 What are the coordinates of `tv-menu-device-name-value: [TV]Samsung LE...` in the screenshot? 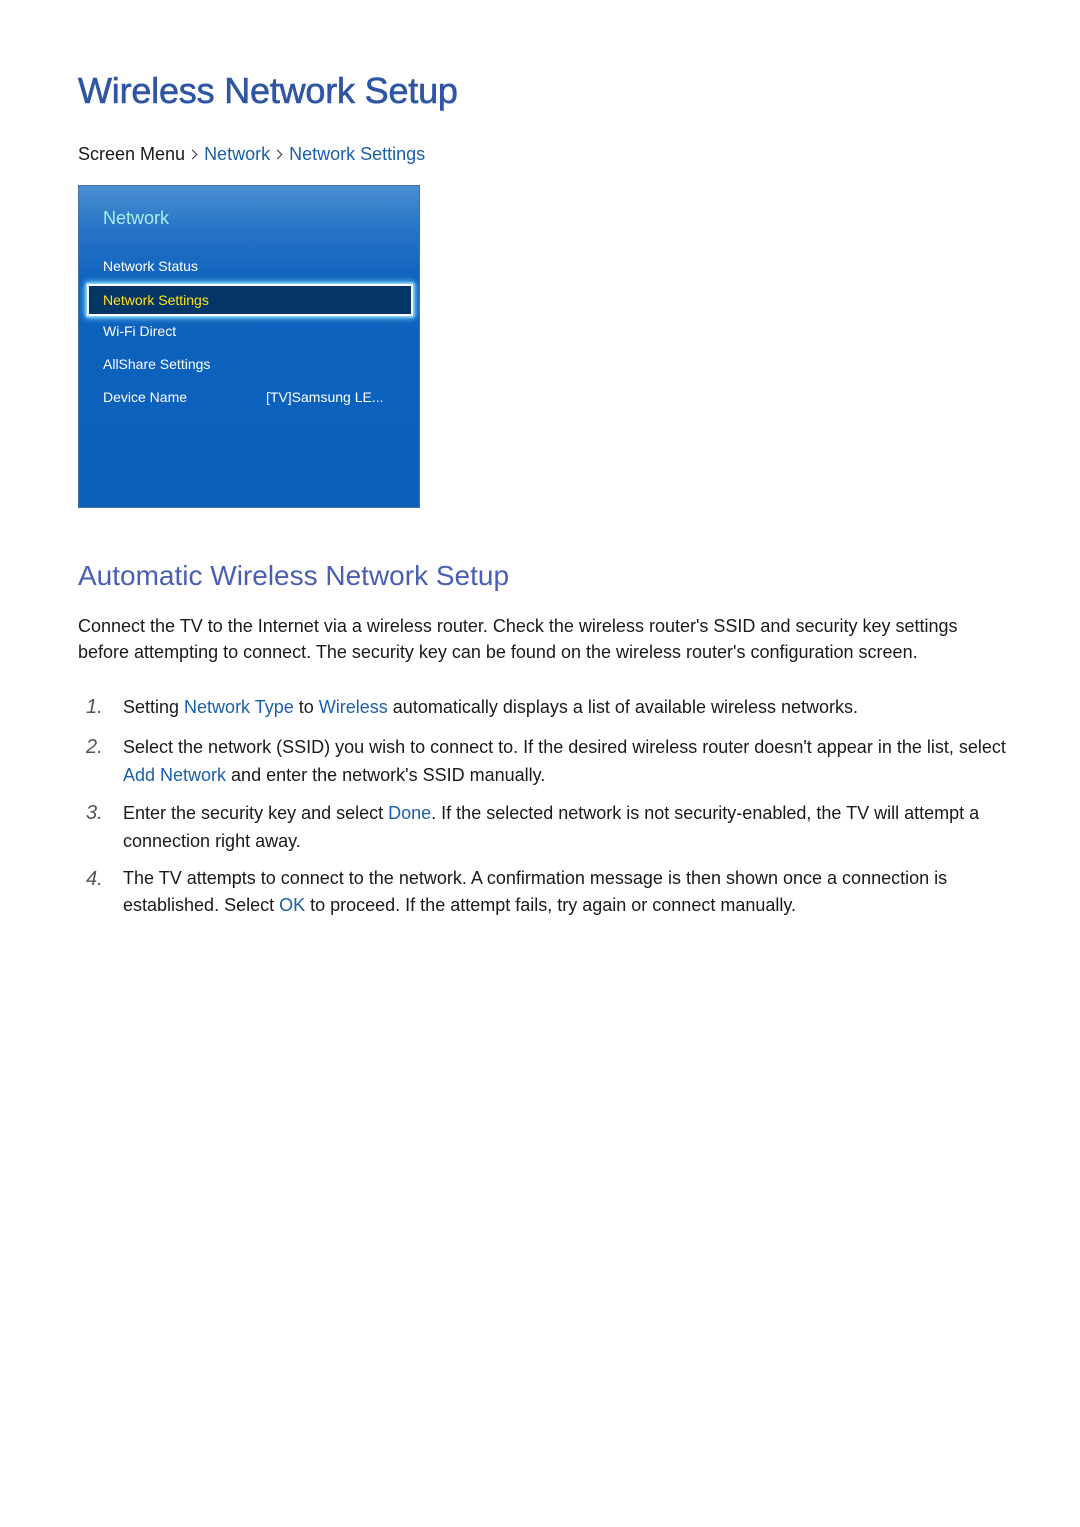 It's located at (325, 397).